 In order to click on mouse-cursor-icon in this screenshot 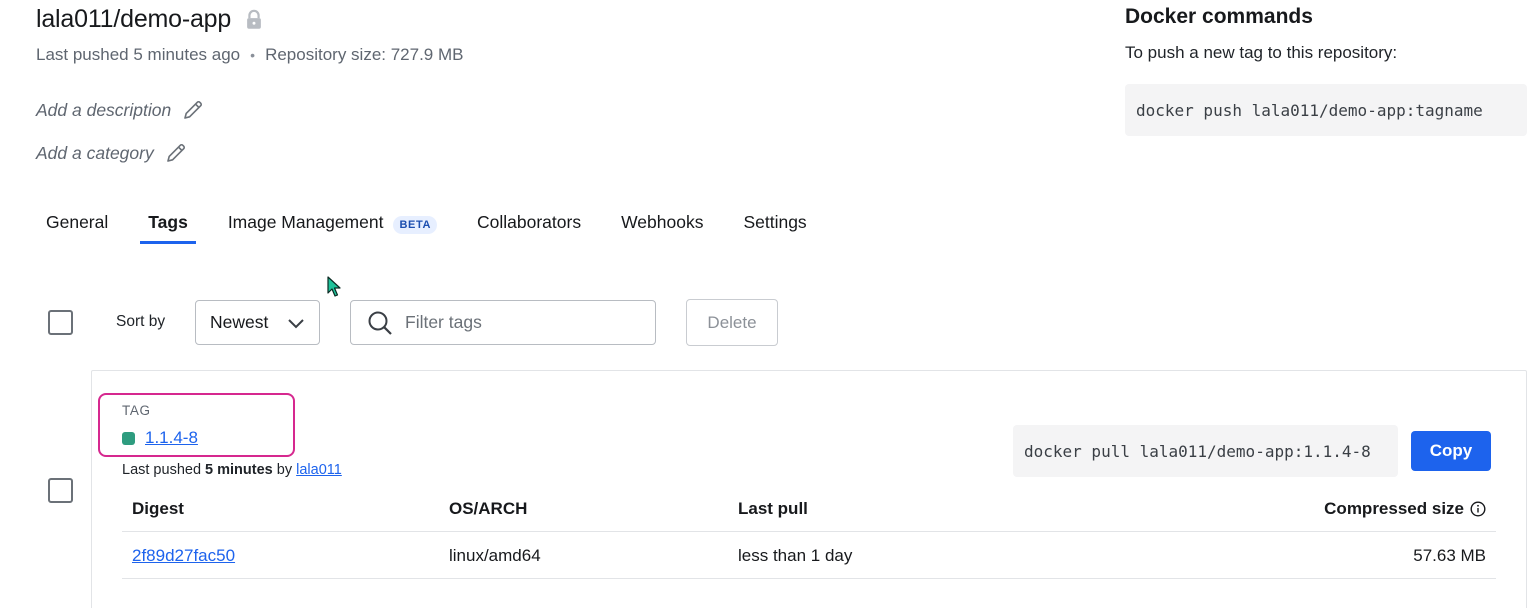, I will do `click(334, 286)`.